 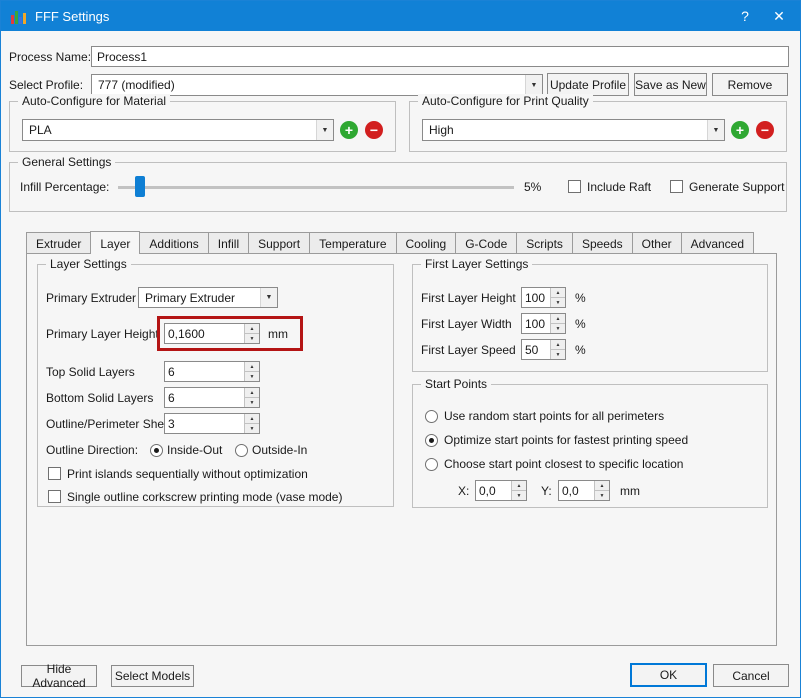 What do you see at coordinates (59, 242) in the screenshot?
I see `tab-extruder: Extruder` at bounding box center [59, 242].